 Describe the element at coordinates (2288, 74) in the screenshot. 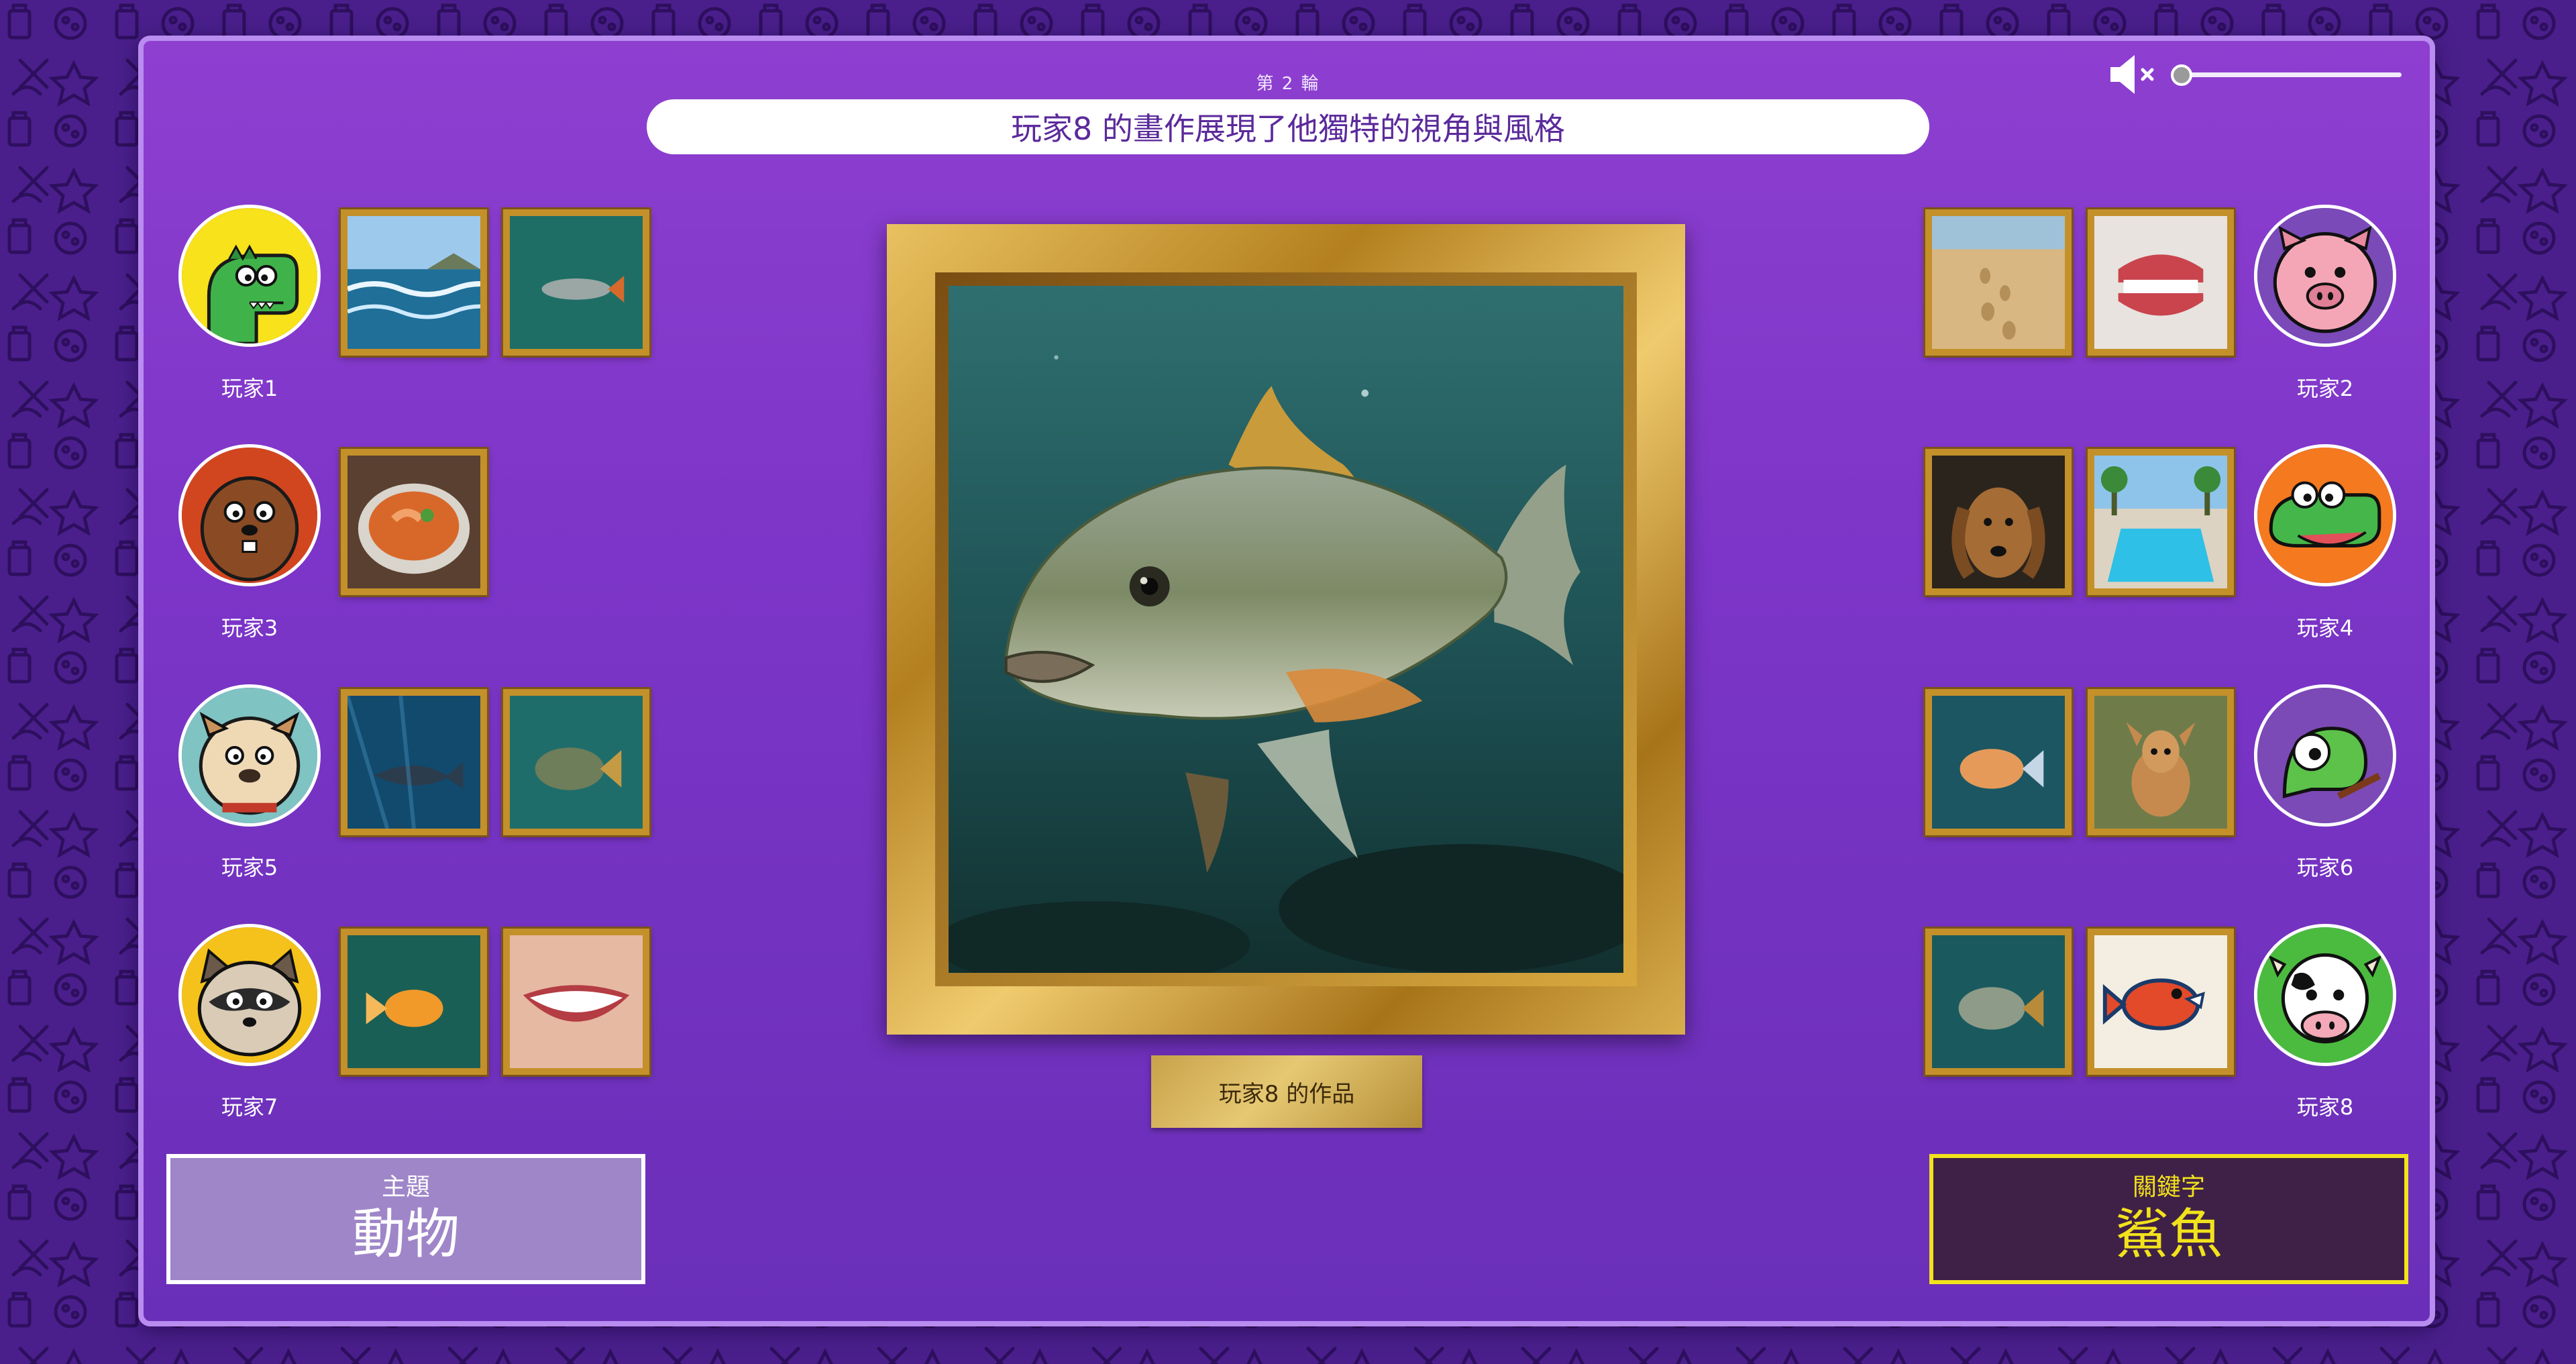

I see `volume-slider-track` at that location.